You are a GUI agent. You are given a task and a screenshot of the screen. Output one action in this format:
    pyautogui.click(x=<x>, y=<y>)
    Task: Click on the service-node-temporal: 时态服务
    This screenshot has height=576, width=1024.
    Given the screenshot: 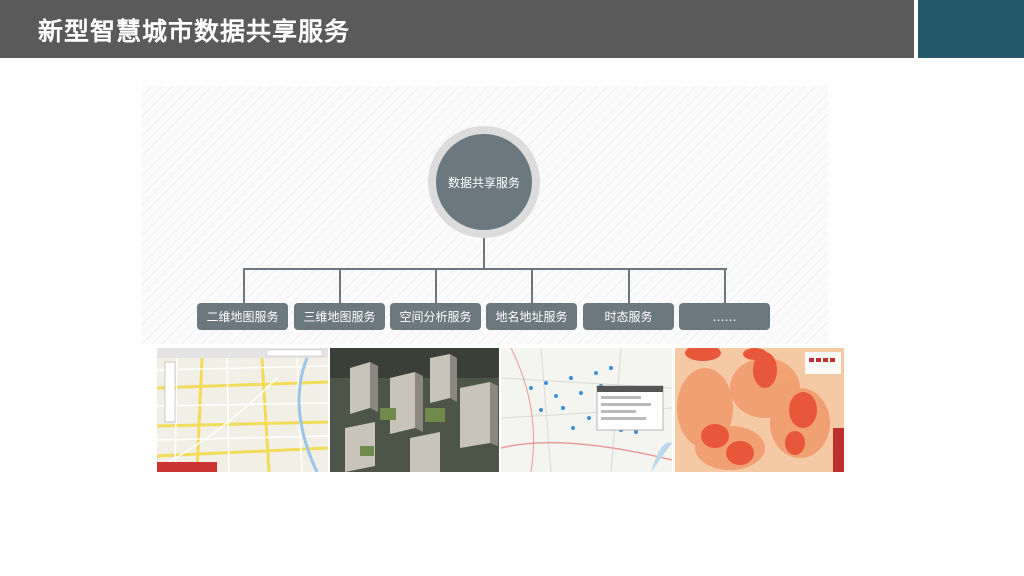 What is the action you would take?
    pyautogui.click(x=628, y=316)
    